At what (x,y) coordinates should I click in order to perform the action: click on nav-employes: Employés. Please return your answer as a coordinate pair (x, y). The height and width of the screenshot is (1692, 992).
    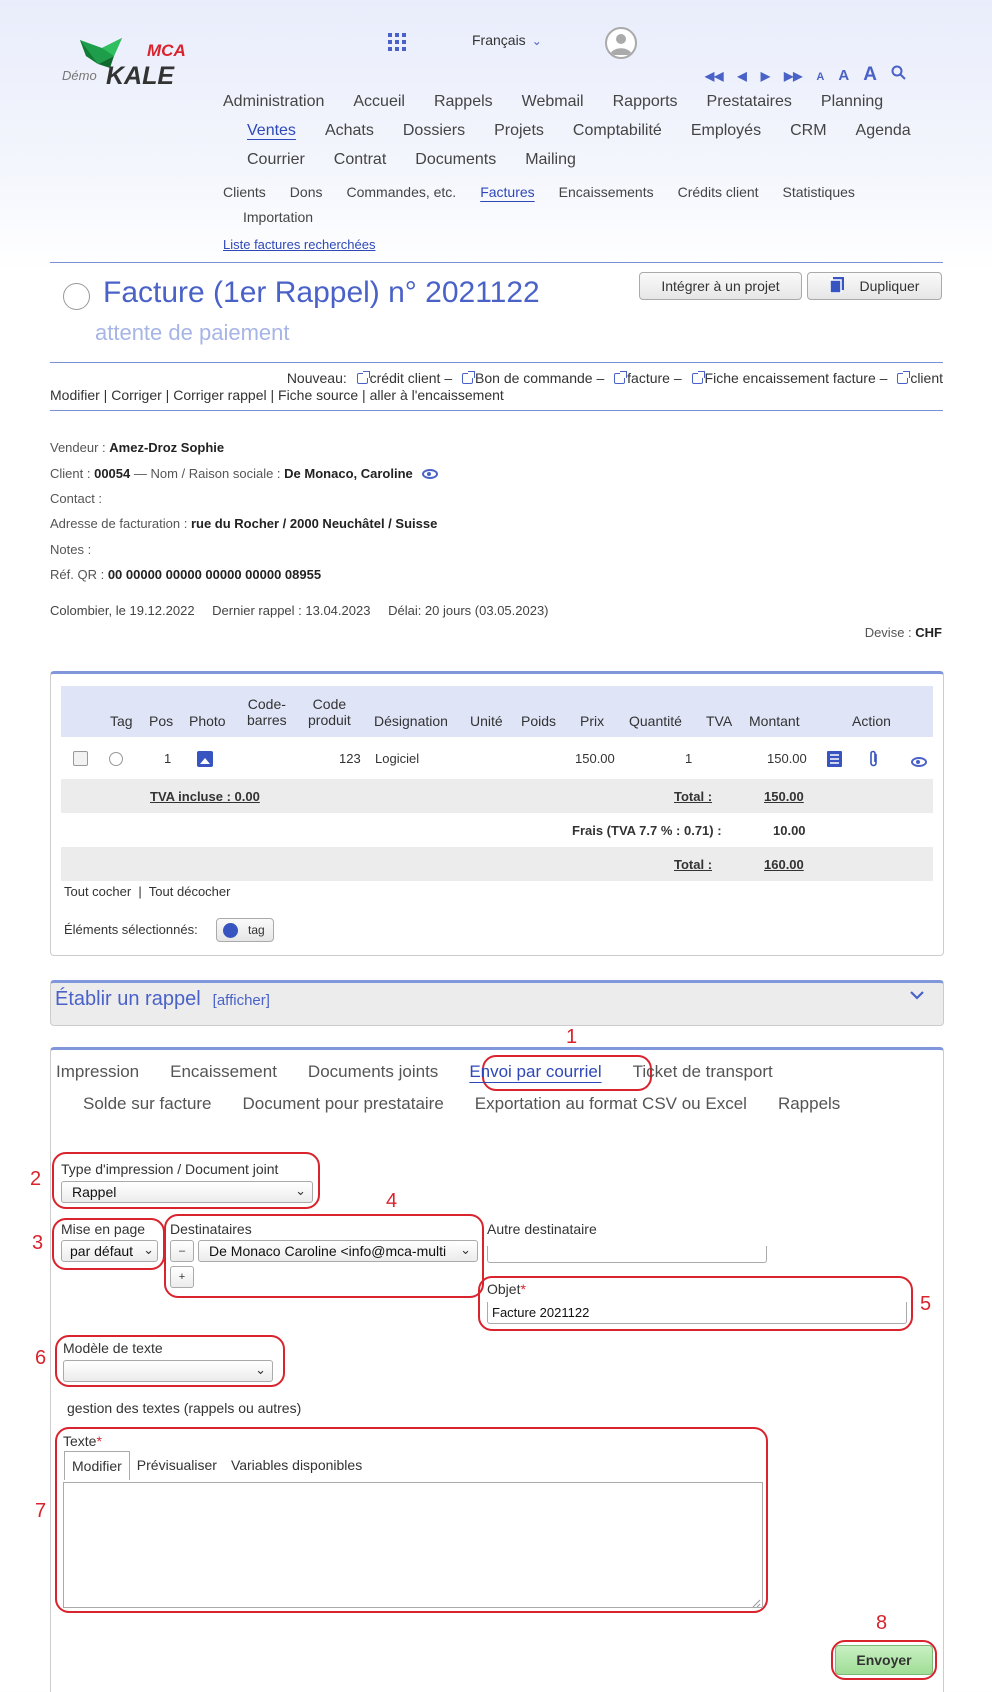
    Looking at the image, I should click on (726, 131).